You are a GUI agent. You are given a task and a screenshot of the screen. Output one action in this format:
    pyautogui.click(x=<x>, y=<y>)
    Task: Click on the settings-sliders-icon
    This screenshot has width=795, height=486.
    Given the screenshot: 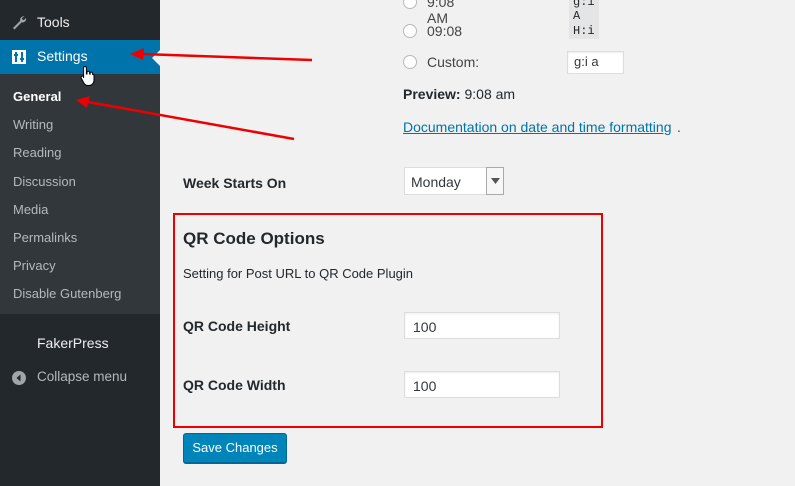 What is the action you would take?
    pyautogui.click(x=19, y=57)
    